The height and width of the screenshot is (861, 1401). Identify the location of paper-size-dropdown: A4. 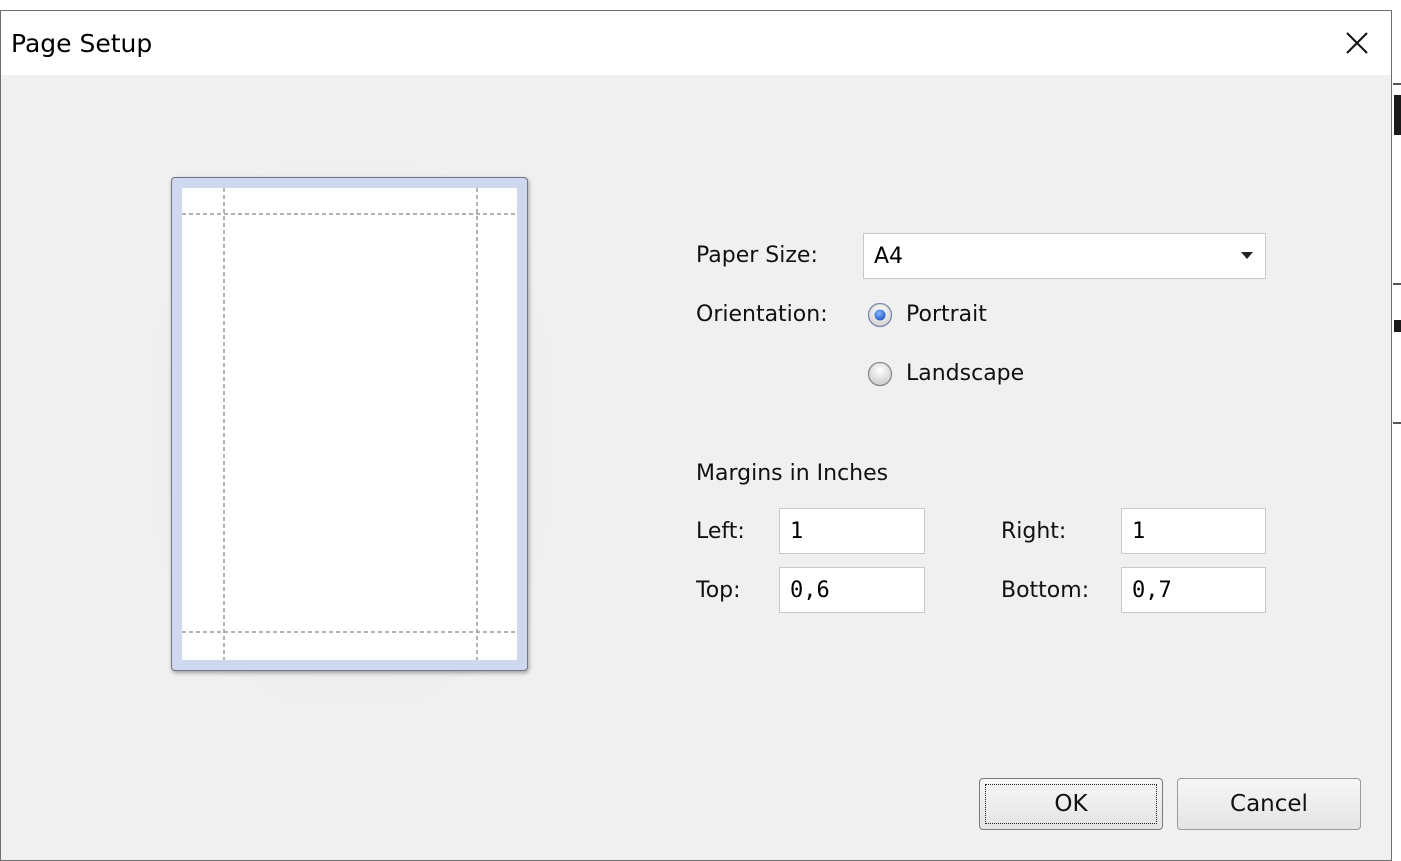
(1064, 256).